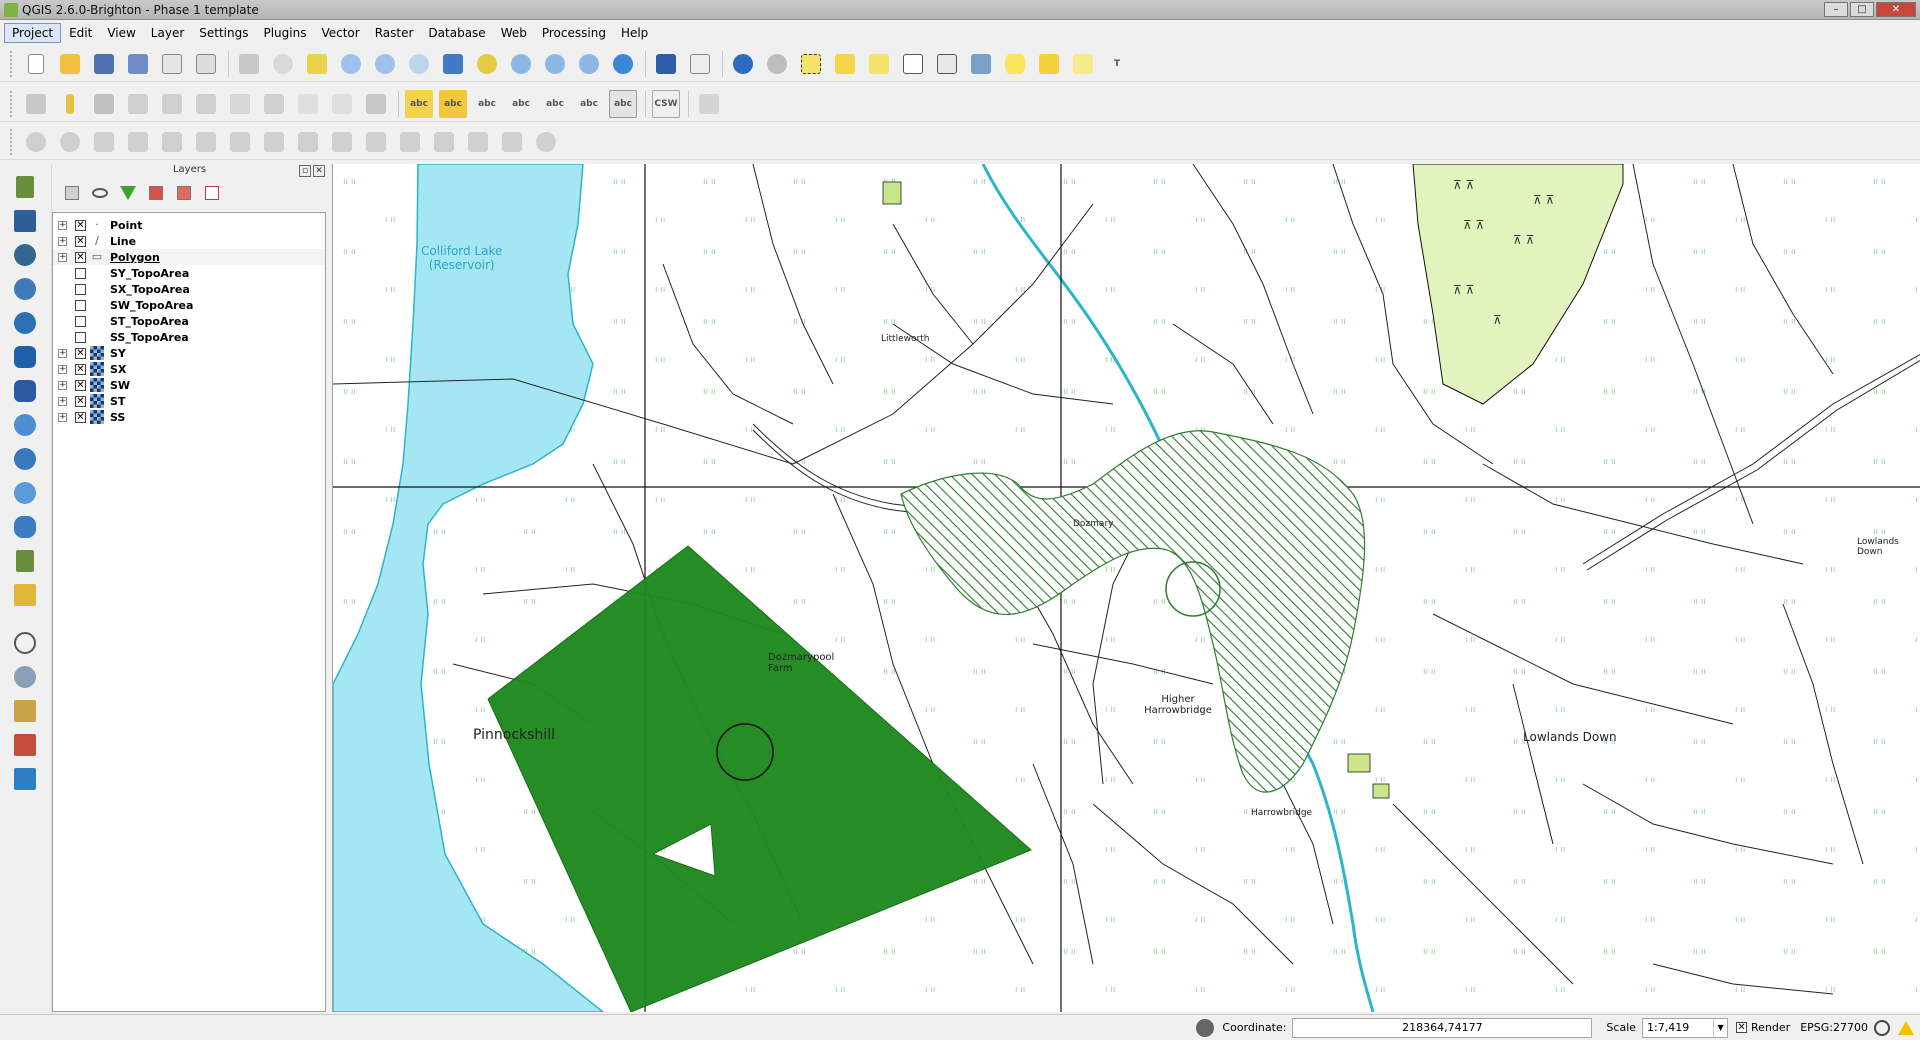 The image size is (1920, 1040). What do you see at coordinates (555, 64) in the screenshot?
I see `zoom-last-button` at bounding box center [555, 64].